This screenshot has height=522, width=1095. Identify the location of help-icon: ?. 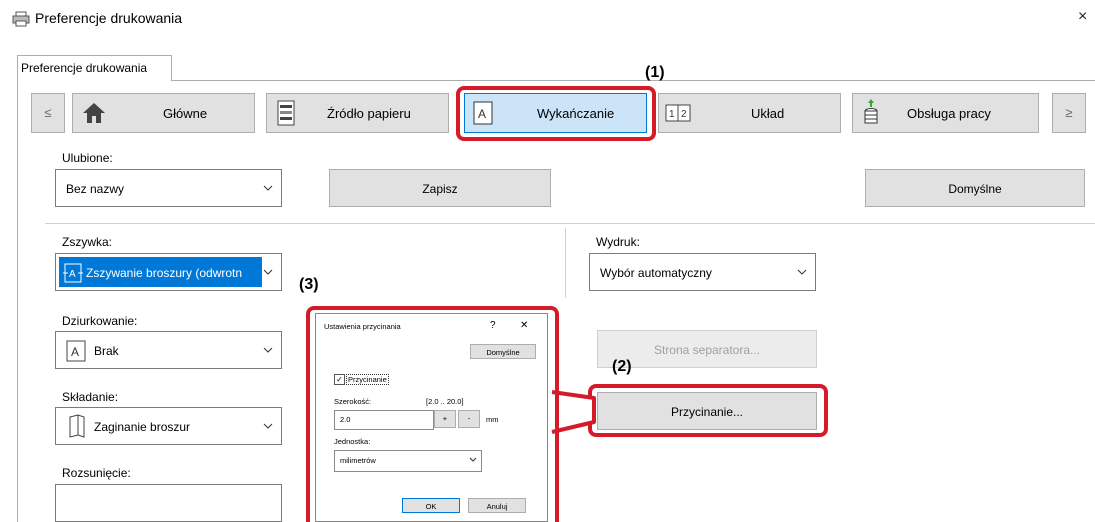
(493, 325).